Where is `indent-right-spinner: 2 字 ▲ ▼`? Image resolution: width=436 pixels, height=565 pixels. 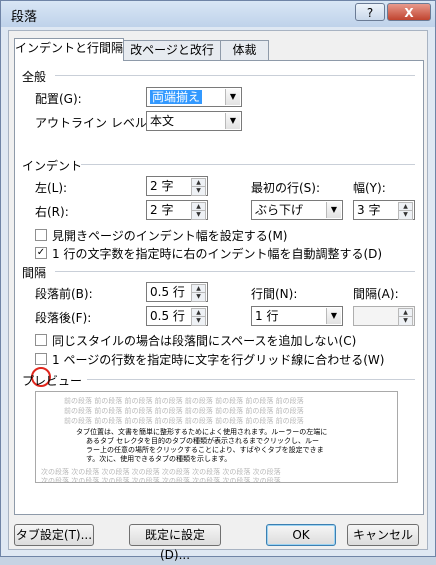 indent-right-spinner: 2 字 ▲ ▼ is located at coordinates (177, 210).